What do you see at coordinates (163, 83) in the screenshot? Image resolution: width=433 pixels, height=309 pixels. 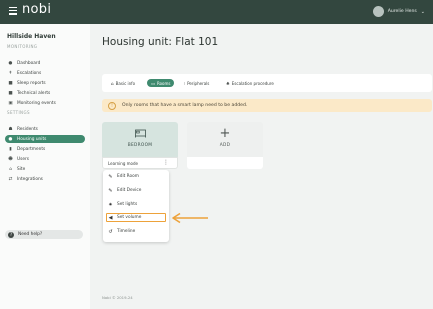 I see `tab-label: Rooms` at bounding box center [163, 83].